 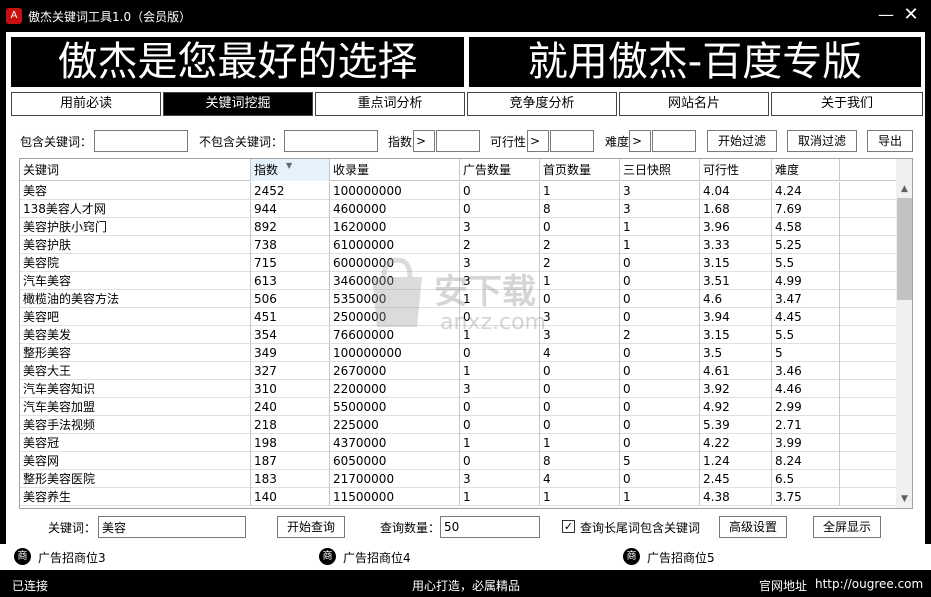 I want to click on tab-keyword-mining: 关键词挖掘, so click(x=238, y=104).